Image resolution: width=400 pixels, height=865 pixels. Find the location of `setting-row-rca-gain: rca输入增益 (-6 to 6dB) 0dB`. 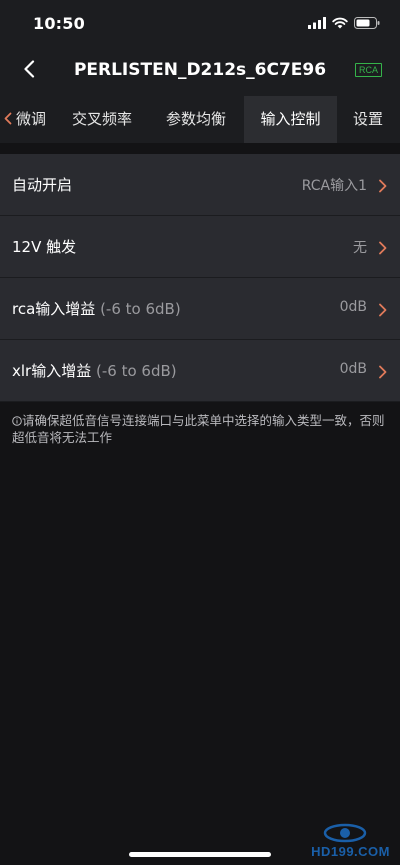

setting-row-rca-gain: rca输入增益 (-6 to 6dB) 0dB is located at coordinates (200, 309).